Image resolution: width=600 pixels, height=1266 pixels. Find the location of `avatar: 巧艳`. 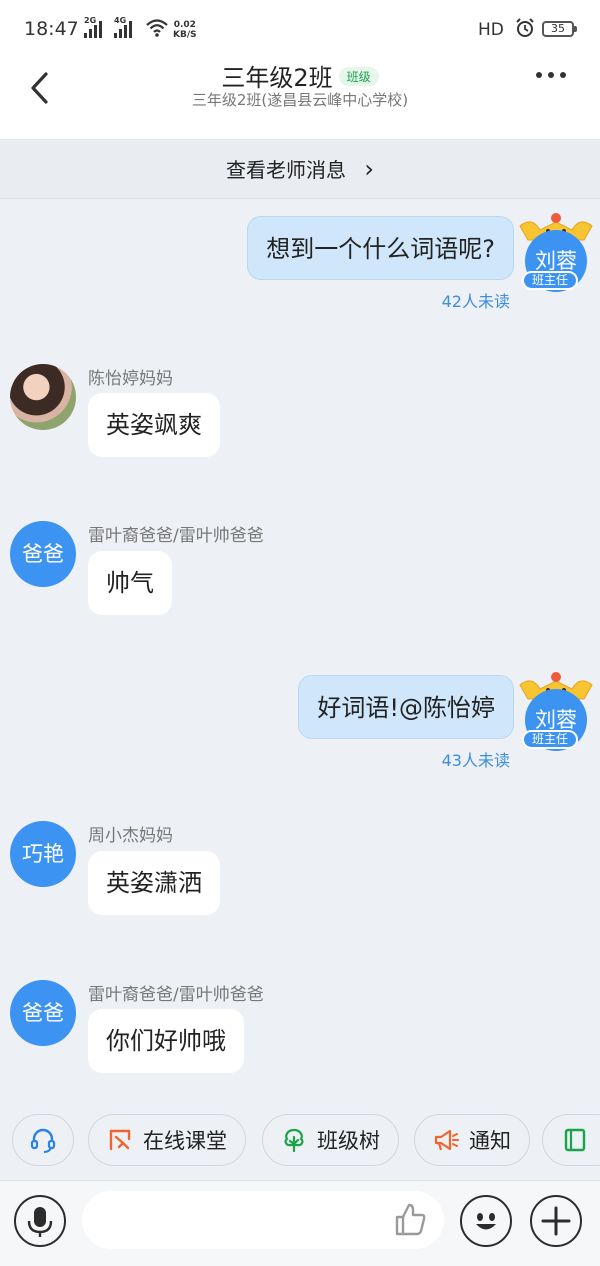

avatar: 巧艳 is located at coordinates (43, 854).